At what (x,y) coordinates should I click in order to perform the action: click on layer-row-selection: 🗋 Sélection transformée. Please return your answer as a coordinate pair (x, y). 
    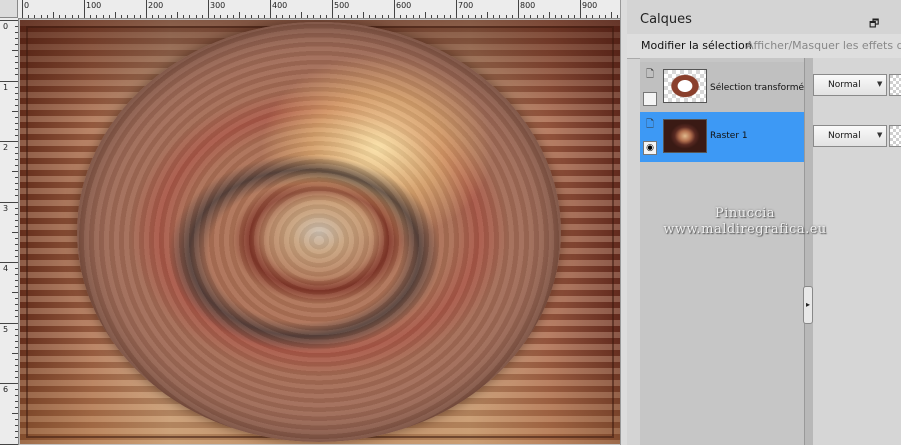
    Looking at the image, I should click on (725, 87).